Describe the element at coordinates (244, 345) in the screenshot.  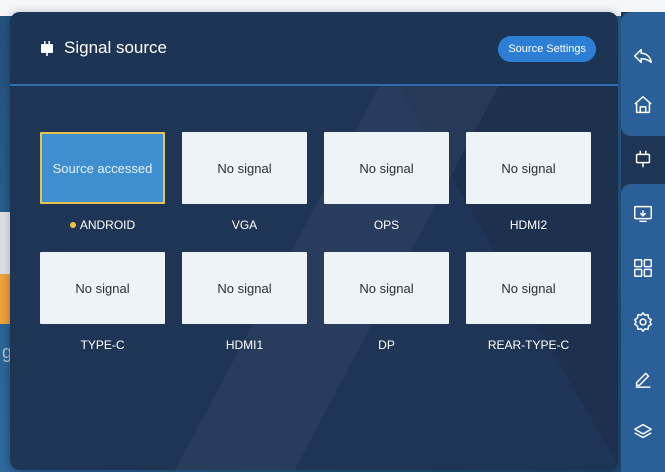
I see `source-label-hdmi1: HDMI1` at that location.